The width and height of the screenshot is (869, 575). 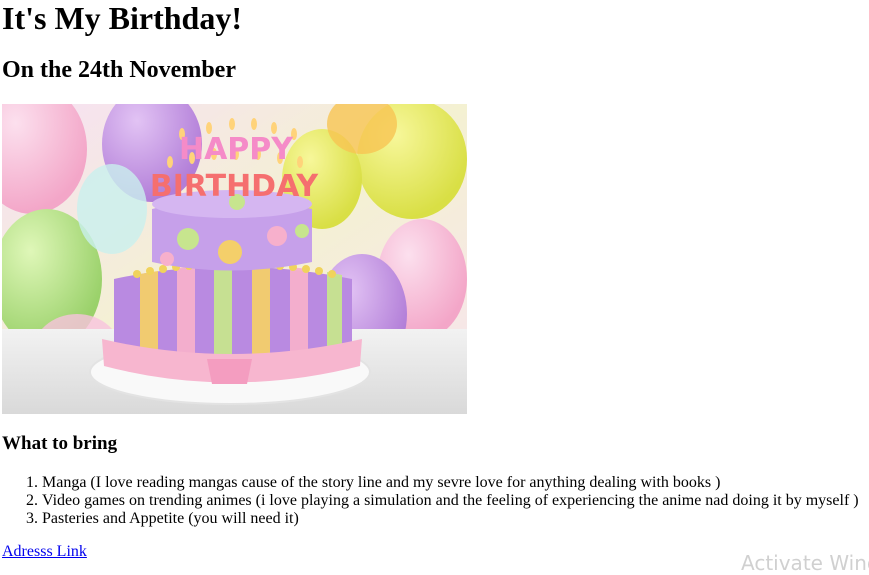 I want to click on page-title: It's My Birthday!, so click(x=122, y=18).